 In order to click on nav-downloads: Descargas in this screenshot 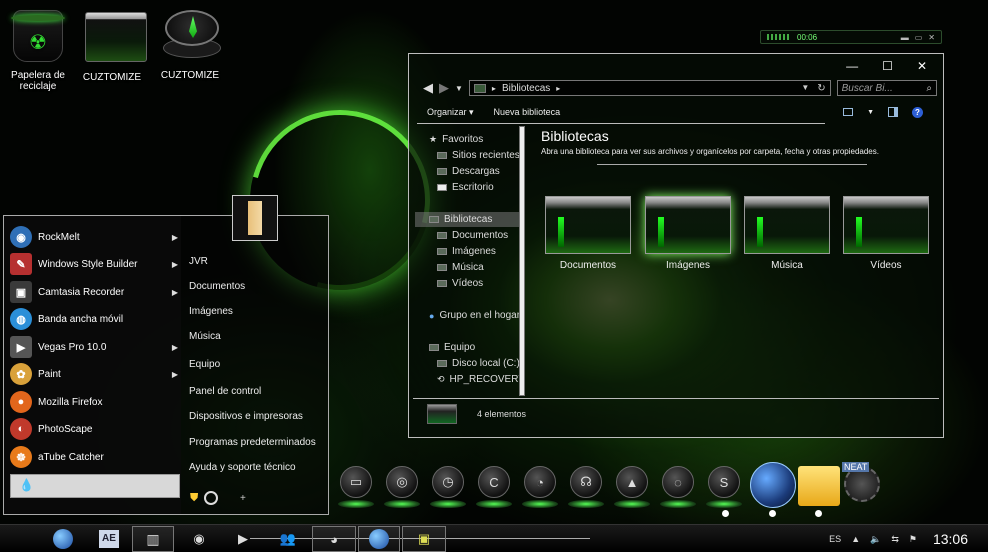, I will do `click(468, 171)`.